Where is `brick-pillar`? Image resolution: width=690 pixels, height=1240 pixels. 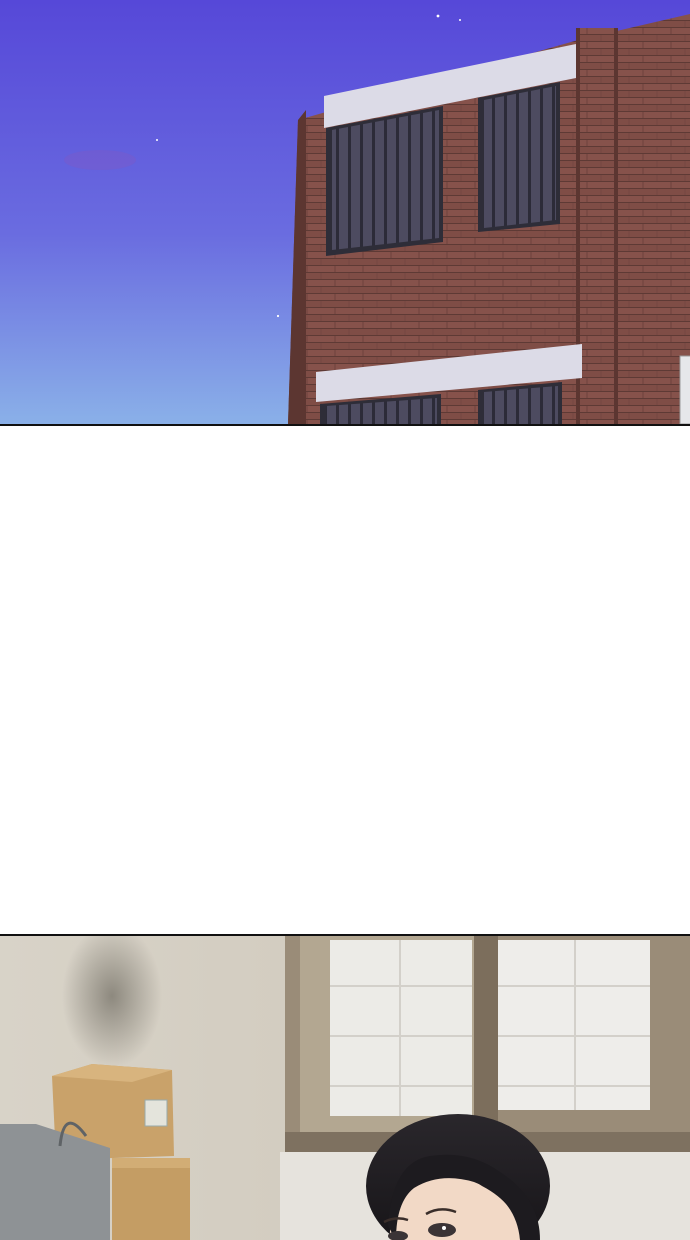 brick-pillar is located at coordinates (597, 226).